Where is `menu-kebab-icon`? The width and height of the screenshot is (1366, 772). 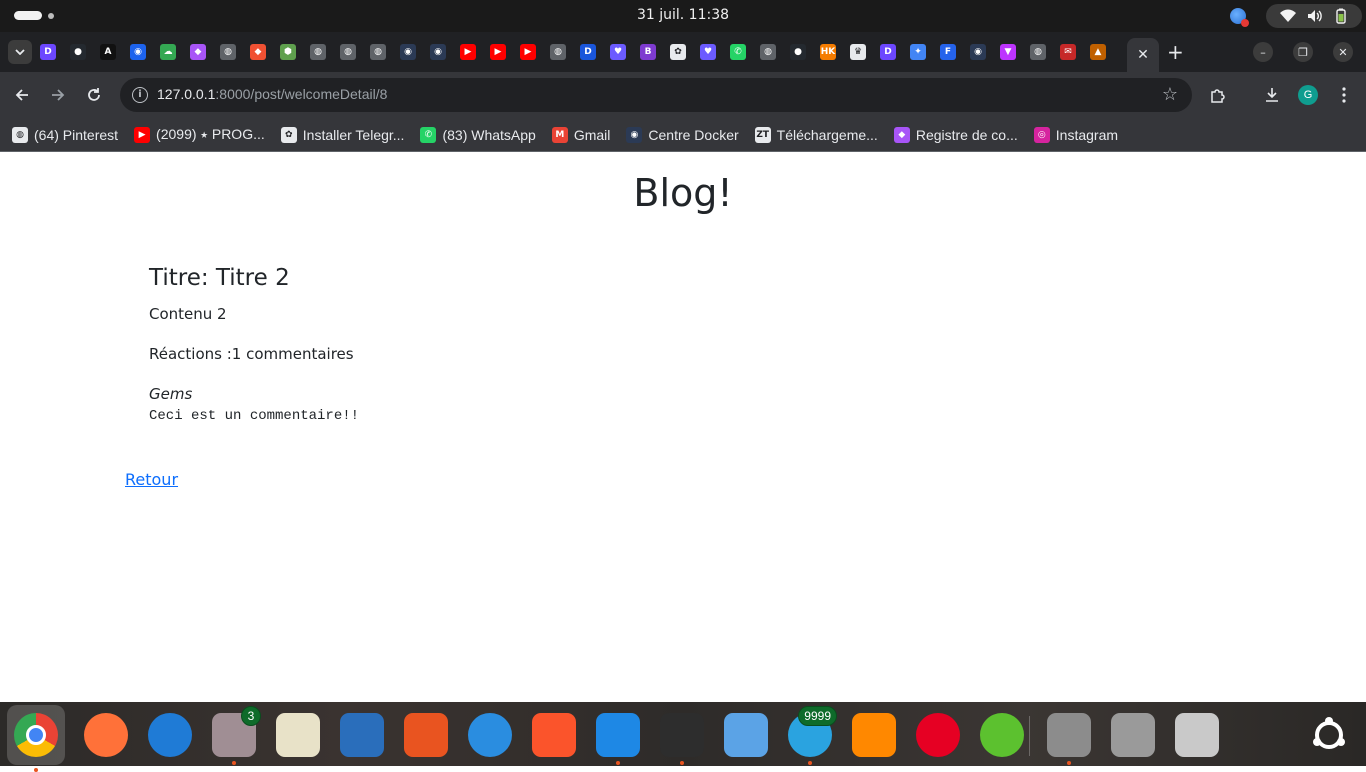
menu-kebab-icon is located at coordinates (1344, 95).